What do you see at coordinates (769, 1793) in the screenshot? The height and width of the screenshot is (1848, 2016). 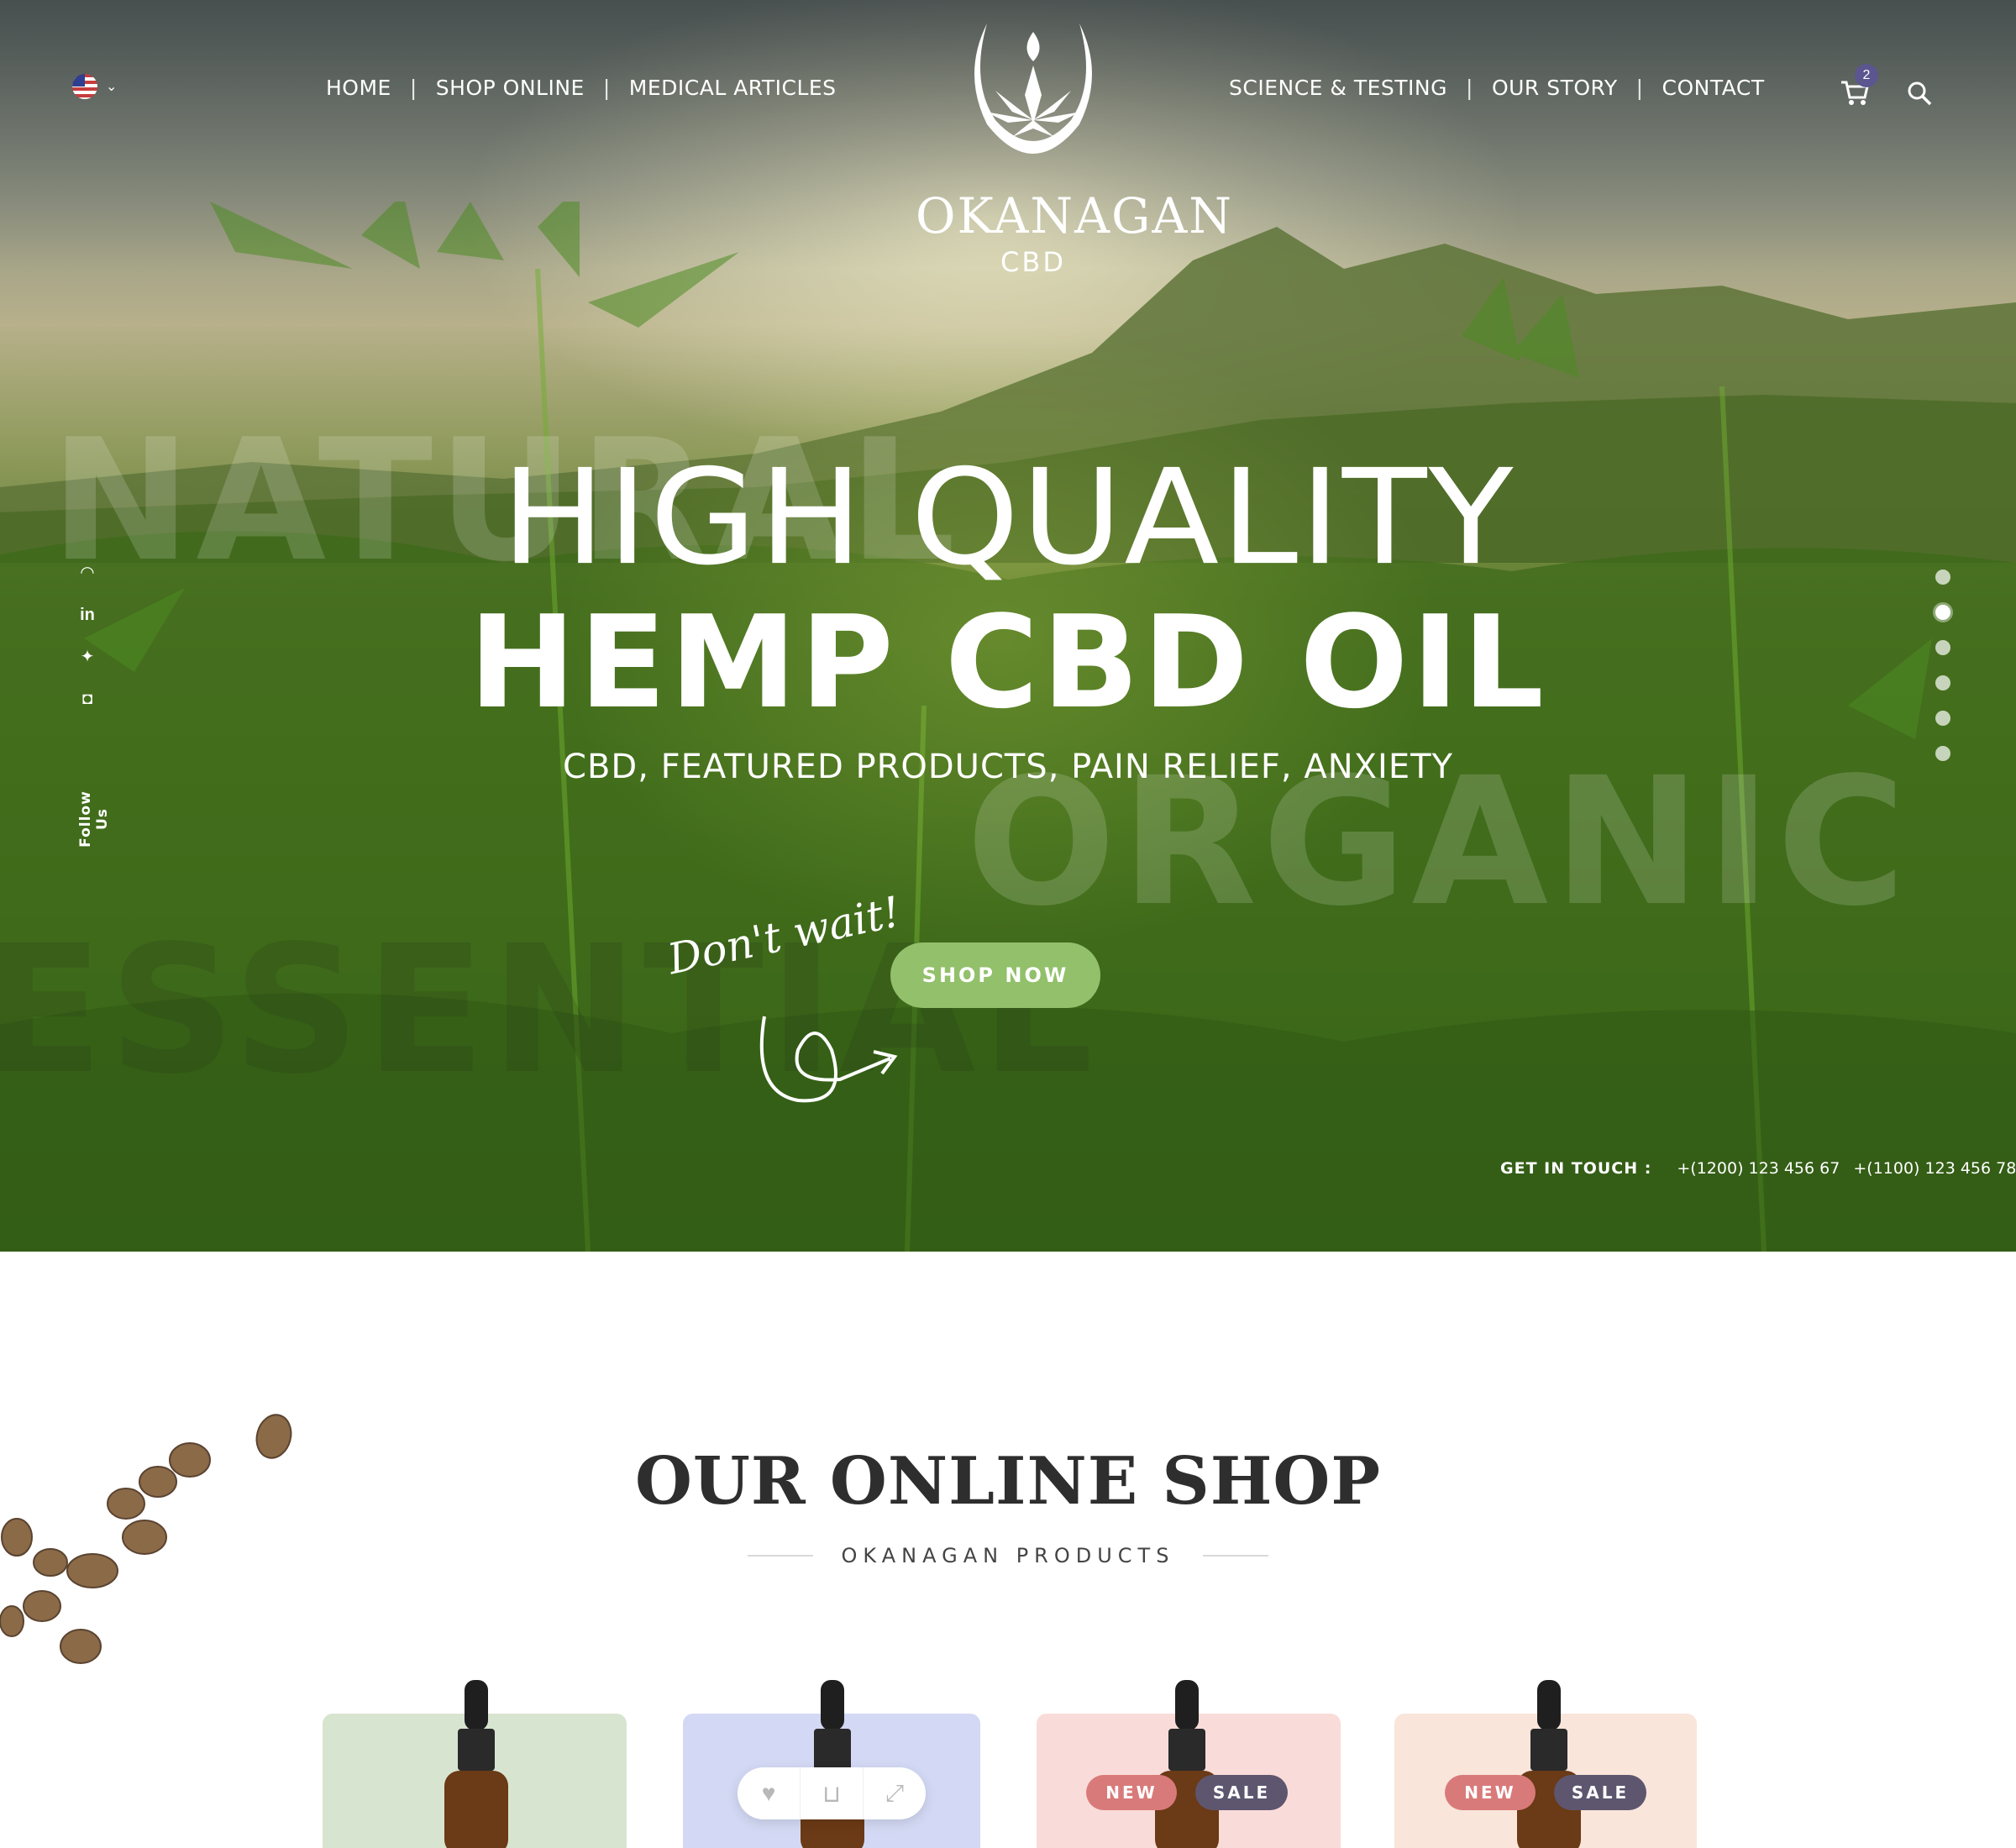 I see `heart-icon: ♥` at bounding box center [769, 1793].